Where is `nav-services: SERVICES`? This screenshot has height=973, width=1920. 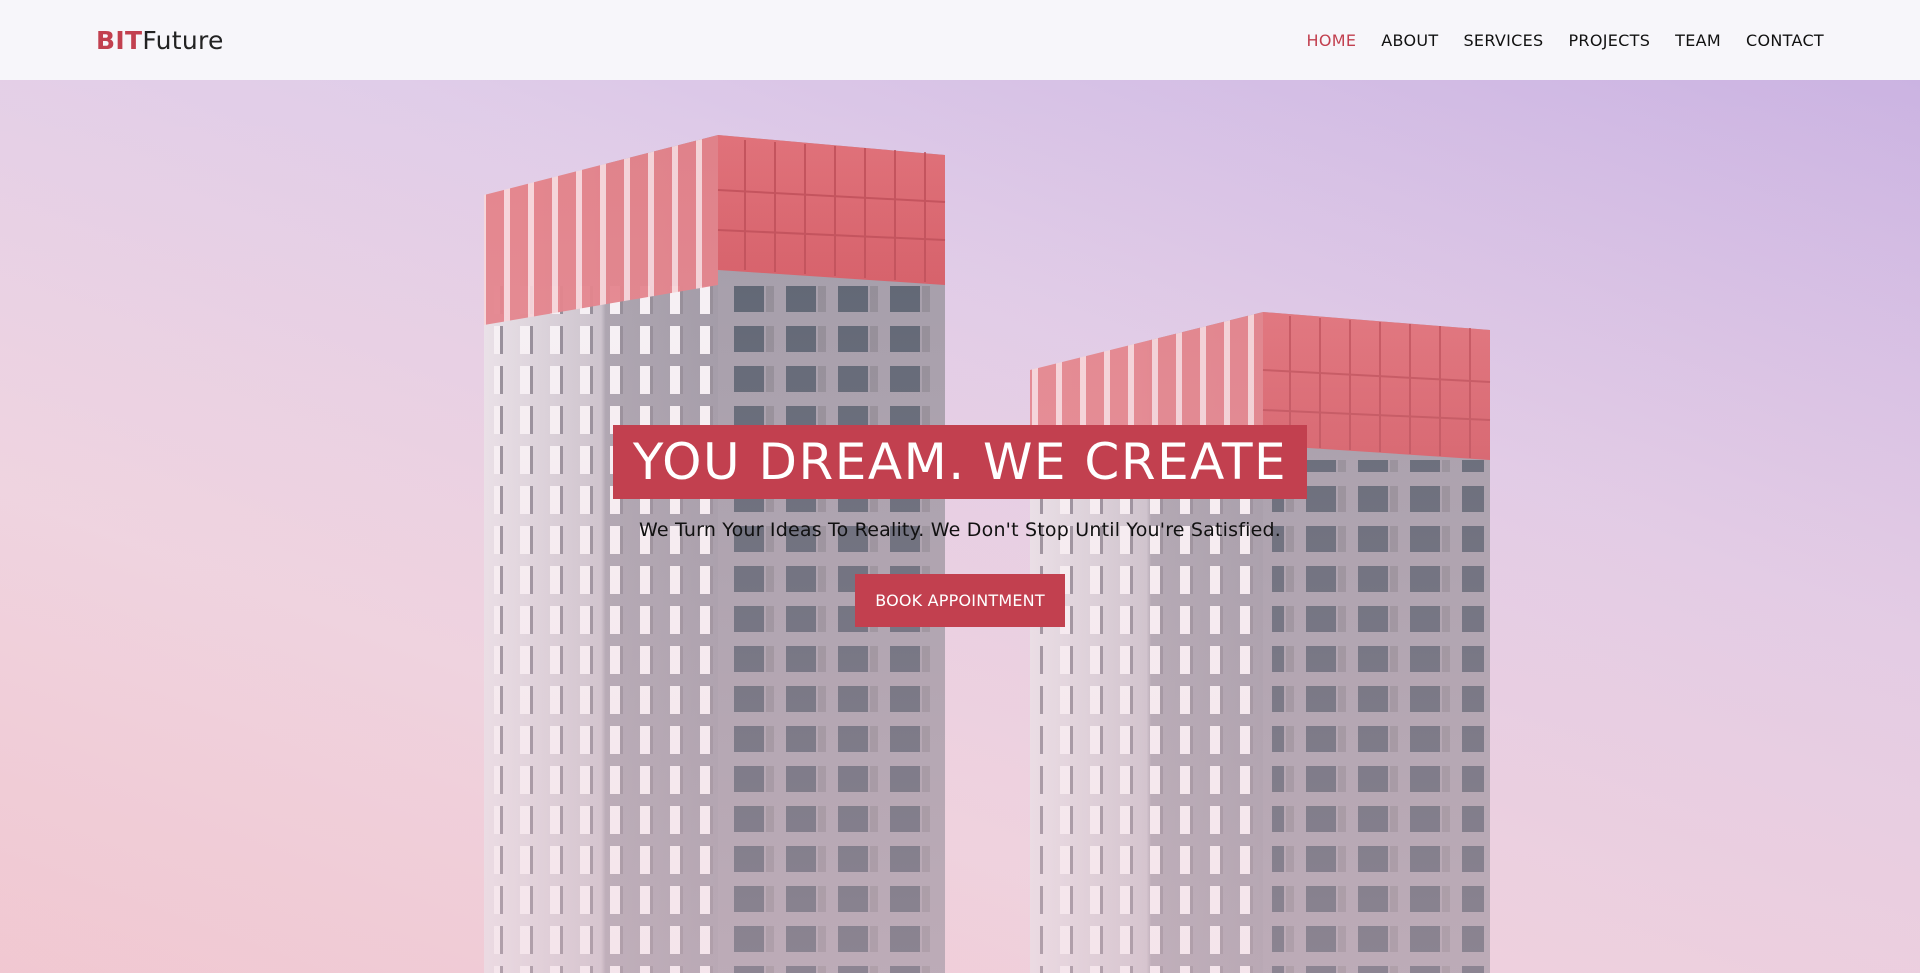
nav-services: SERVICES is located at coordinates (1503, 40).